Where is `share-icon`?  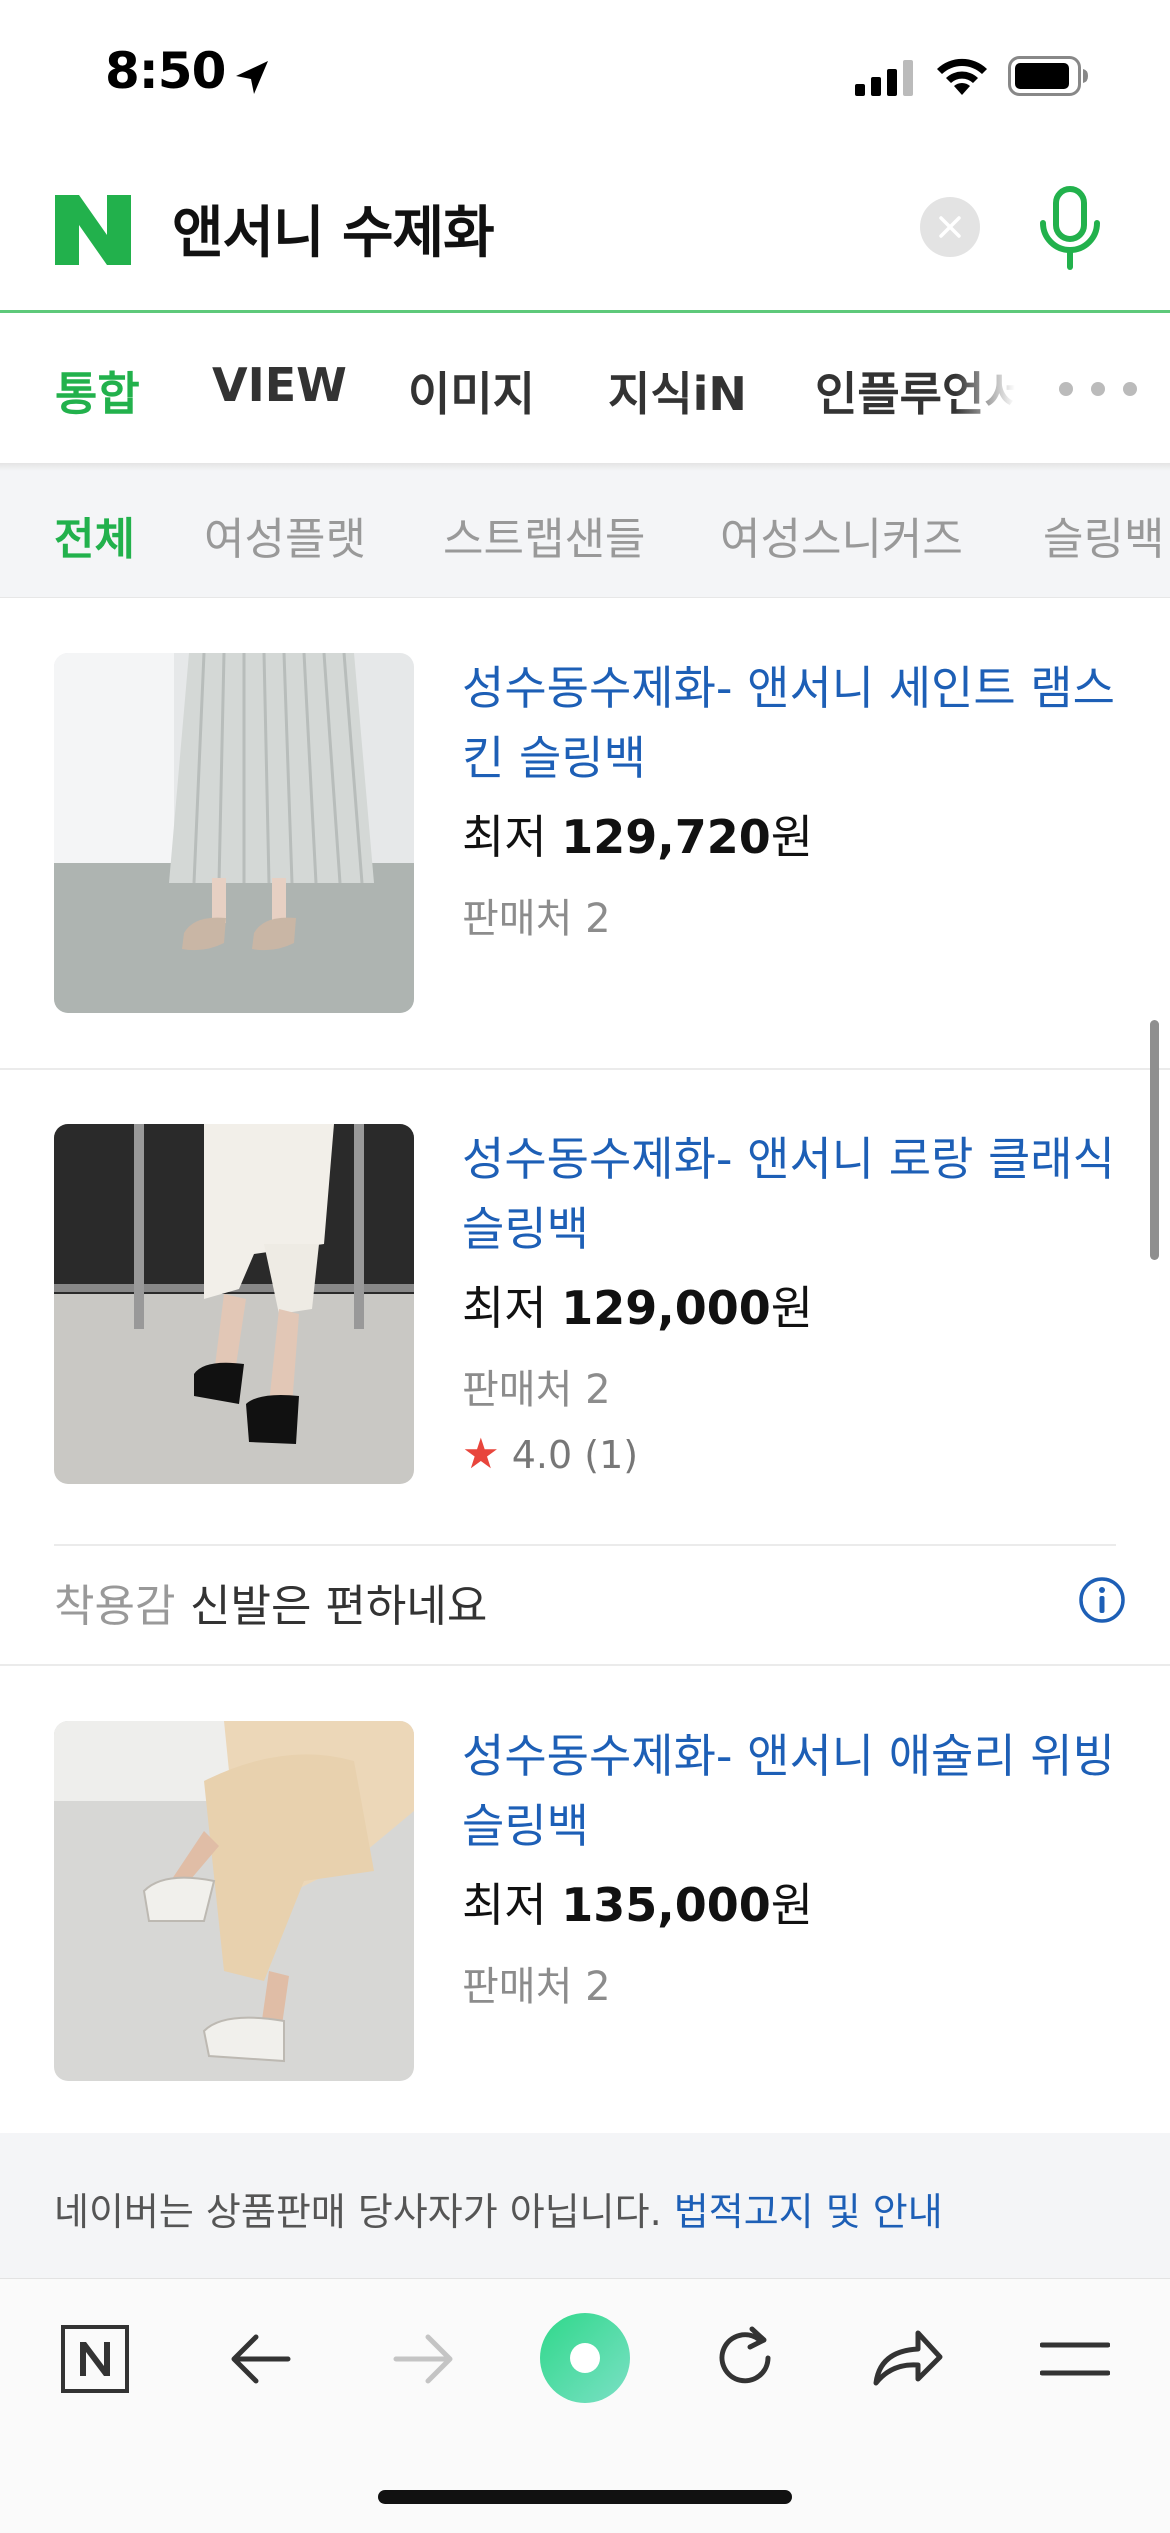
share-icon is located at coordinates (908, 2357).